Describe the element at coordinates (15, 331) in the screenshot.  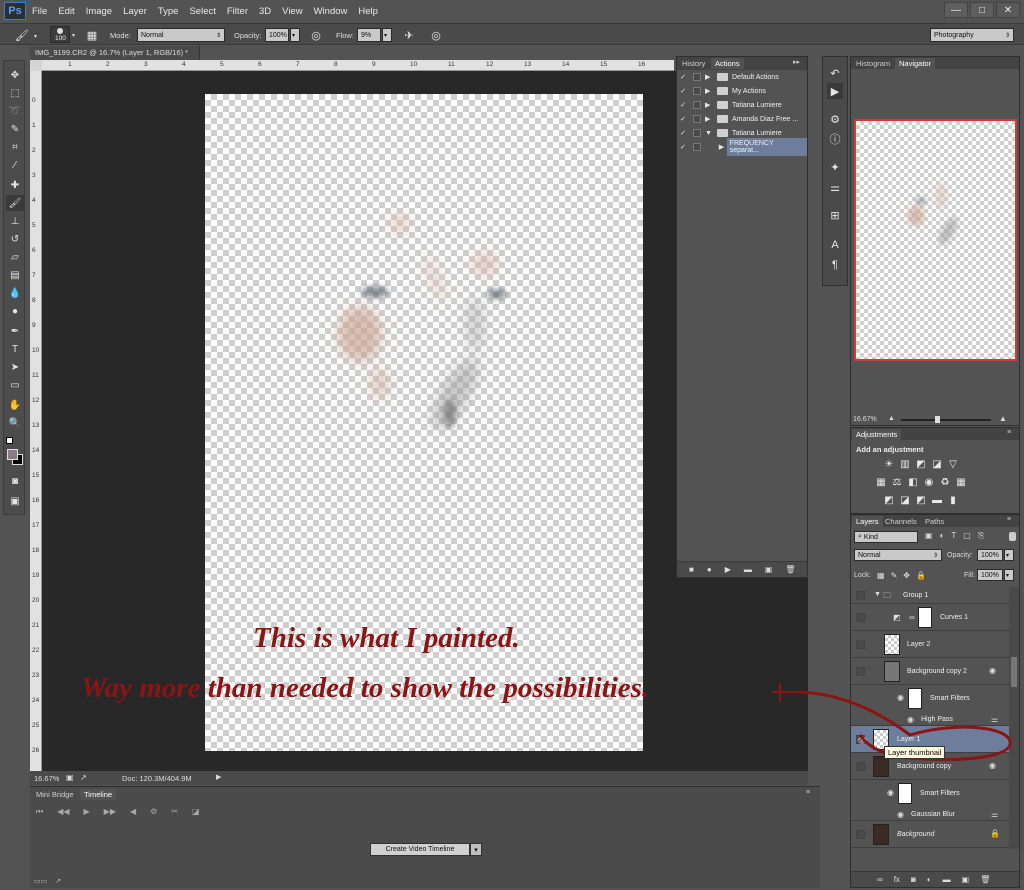
I see `pen-tool-icon: ✒` at that location.